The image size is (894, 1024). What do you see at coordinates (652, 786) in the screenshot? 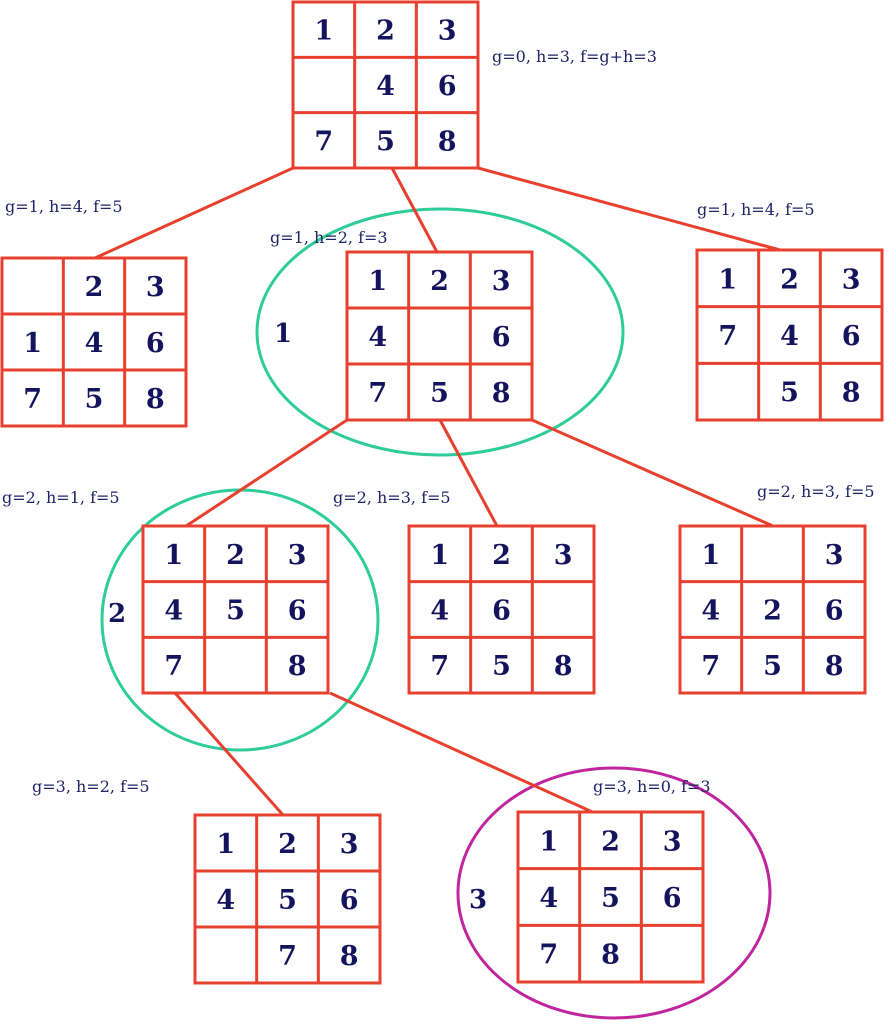
I see `cost-label: g=3, h=0, f=3` at bounding box center [652, 786].